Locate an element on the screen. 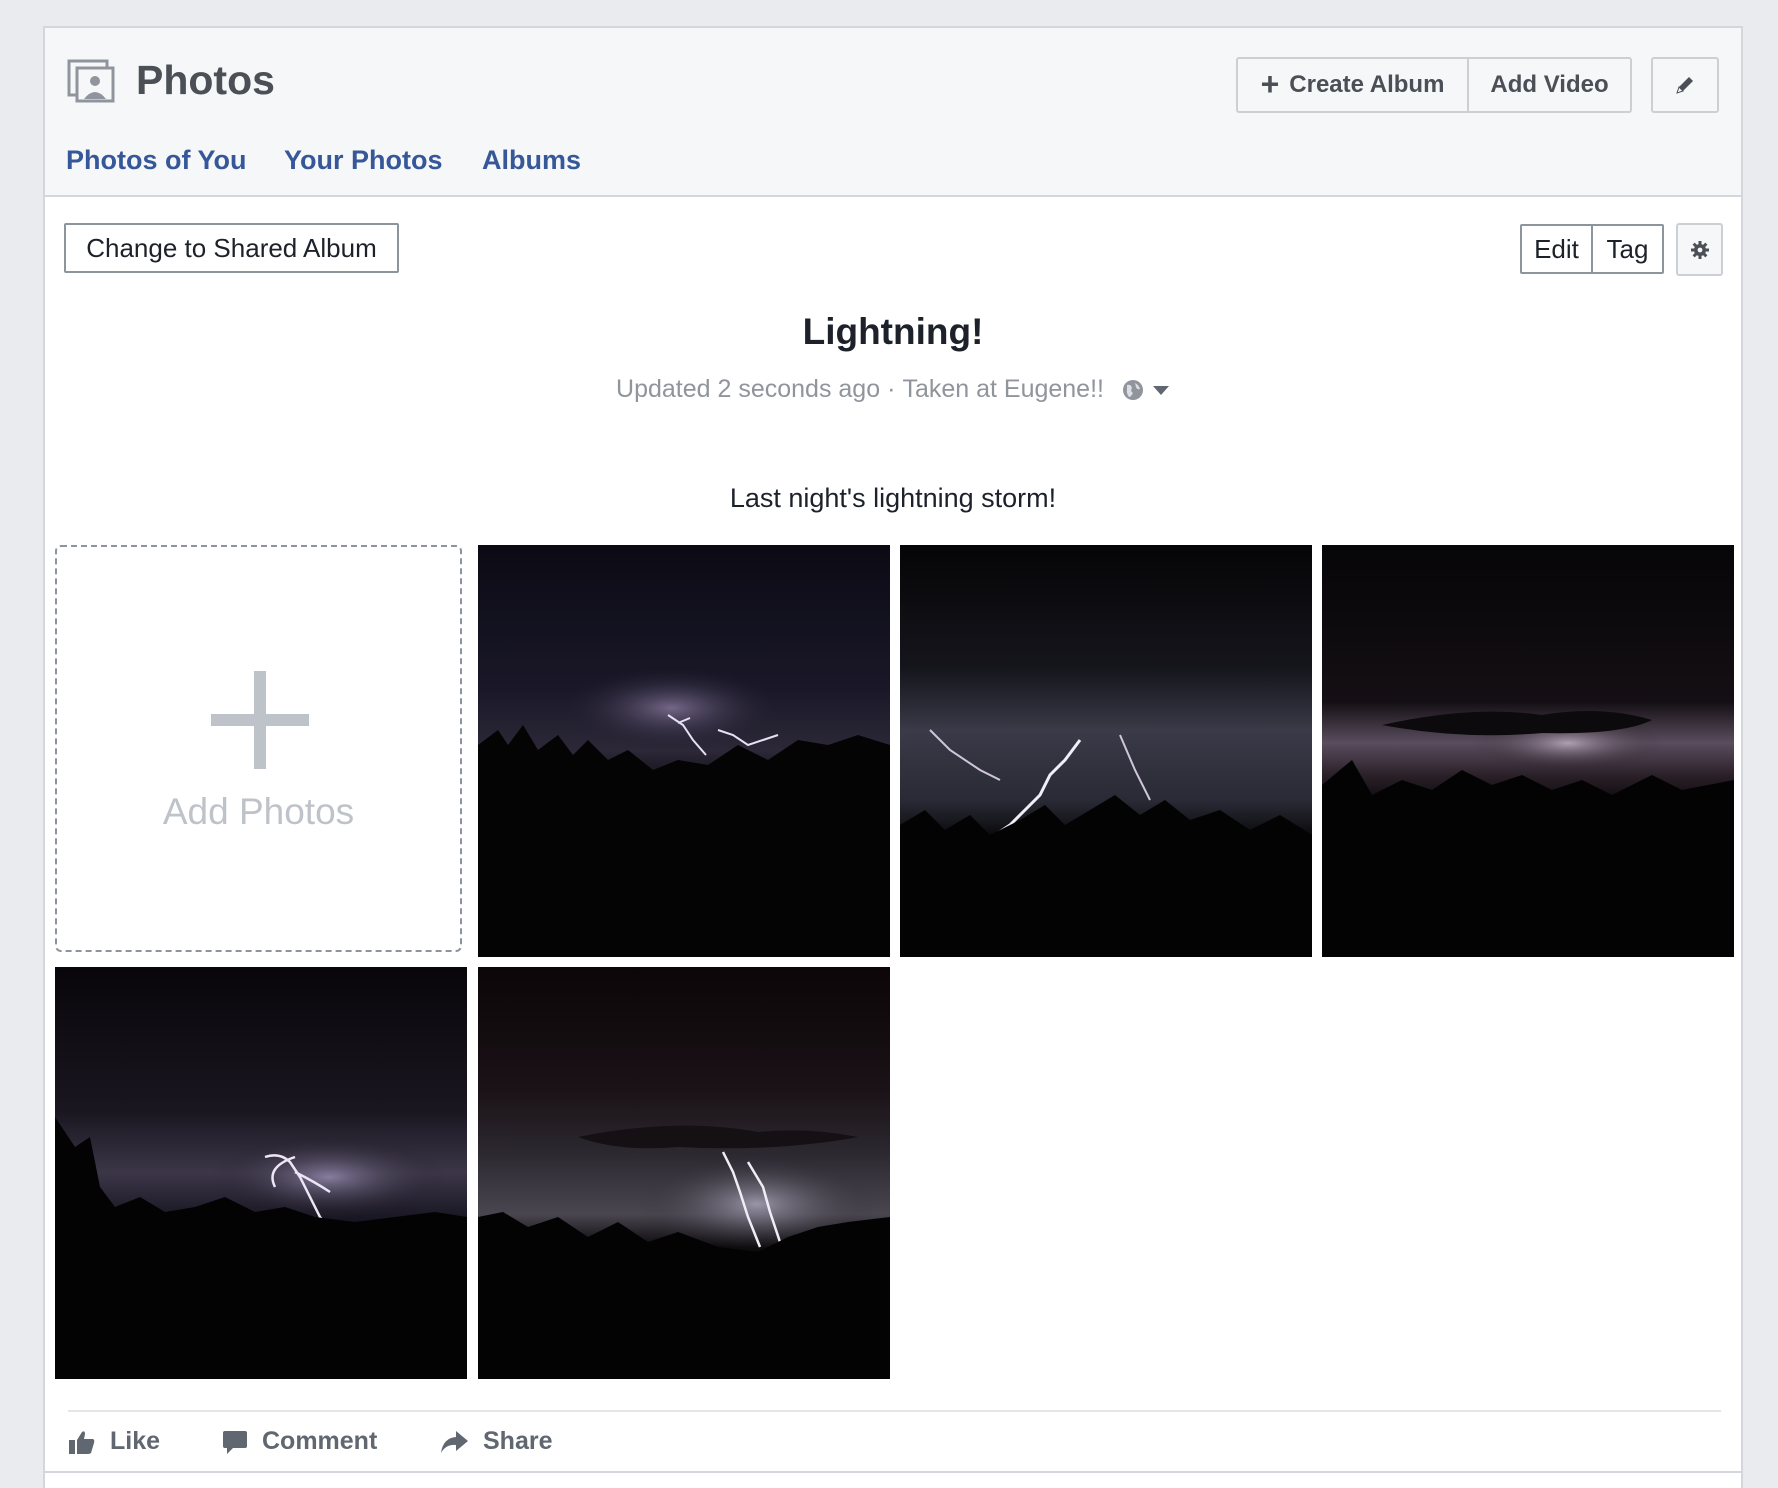 The width and height of the screenshot is (1778, 1488). like-button: Like is located at coordinates (114, 1441).